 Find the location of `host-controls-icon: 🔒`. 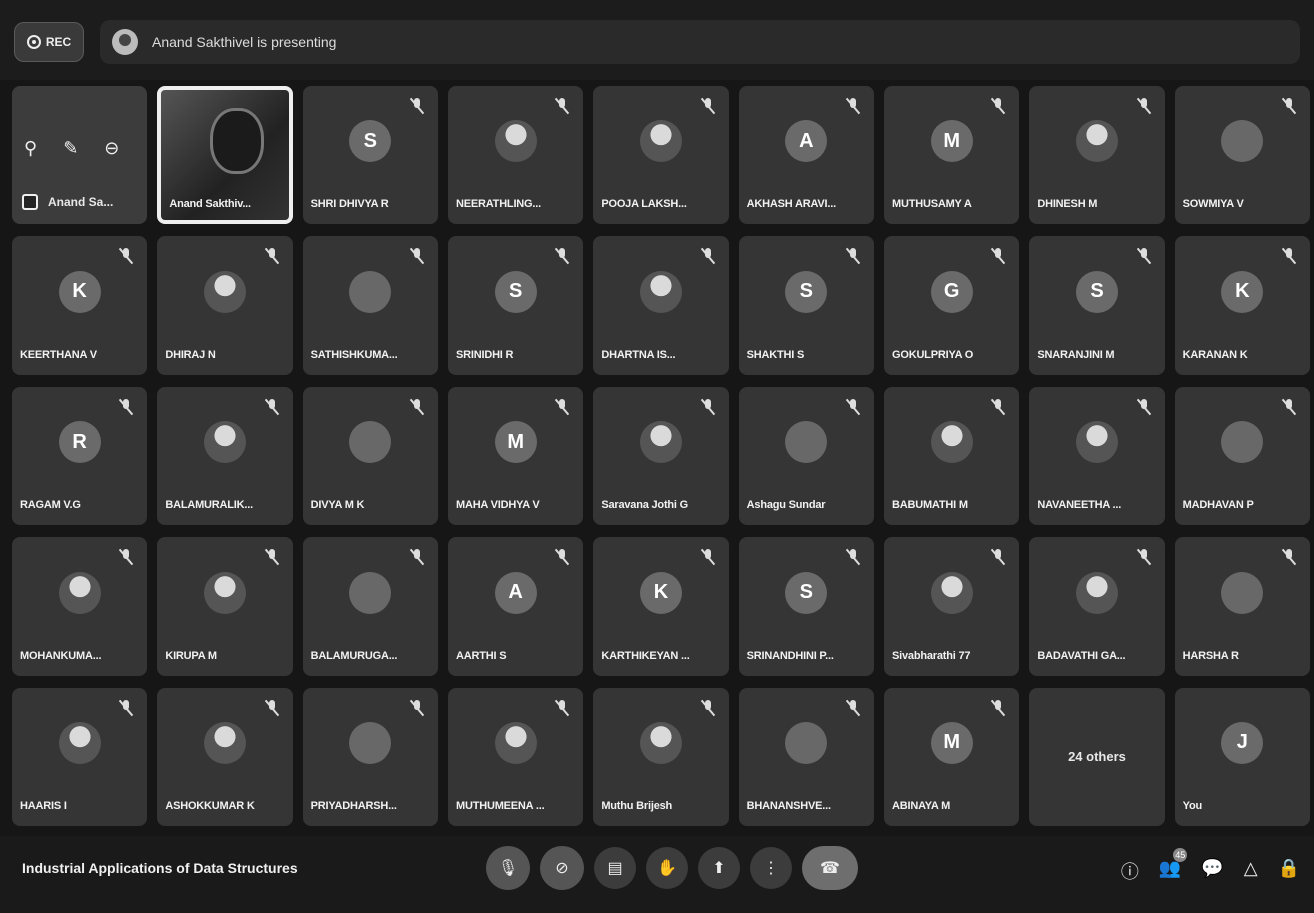

host-controls-icon: 🔒 is located at coordinates (1289, 871).